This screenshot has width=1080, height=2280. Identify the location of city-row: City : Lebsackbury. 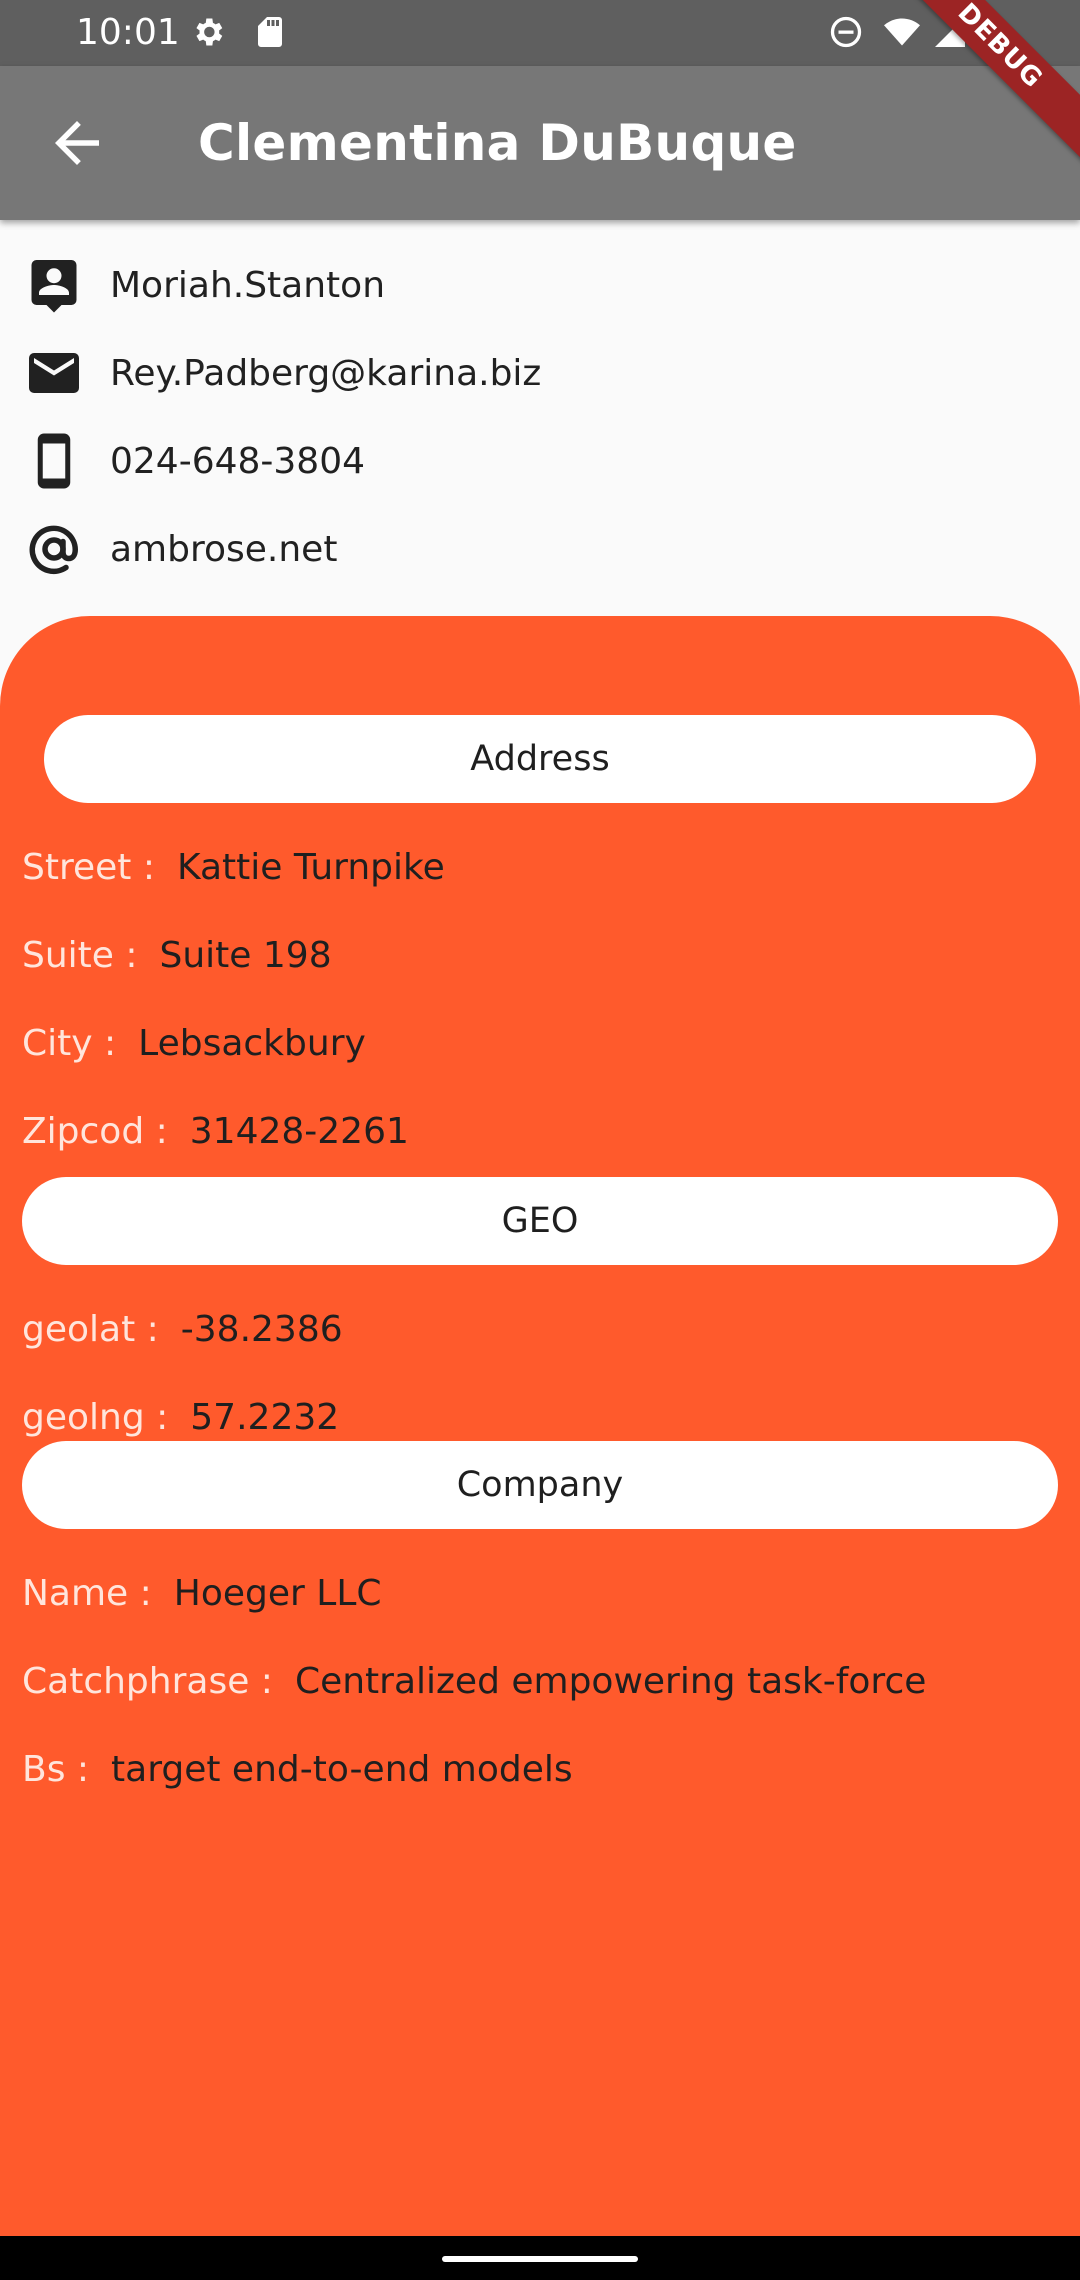
(194, 1044).